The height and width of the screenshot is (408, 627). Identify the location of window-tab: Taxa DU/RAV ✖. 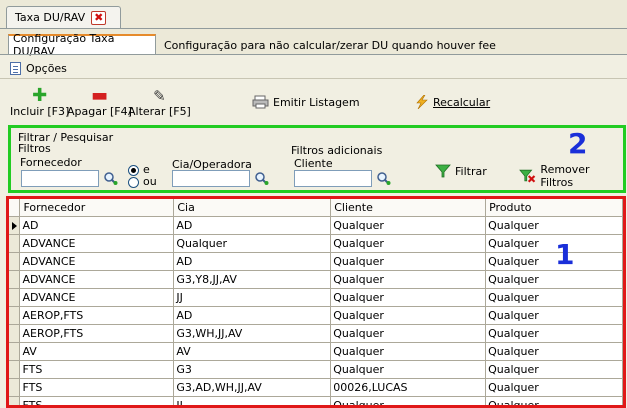
(63, 17).